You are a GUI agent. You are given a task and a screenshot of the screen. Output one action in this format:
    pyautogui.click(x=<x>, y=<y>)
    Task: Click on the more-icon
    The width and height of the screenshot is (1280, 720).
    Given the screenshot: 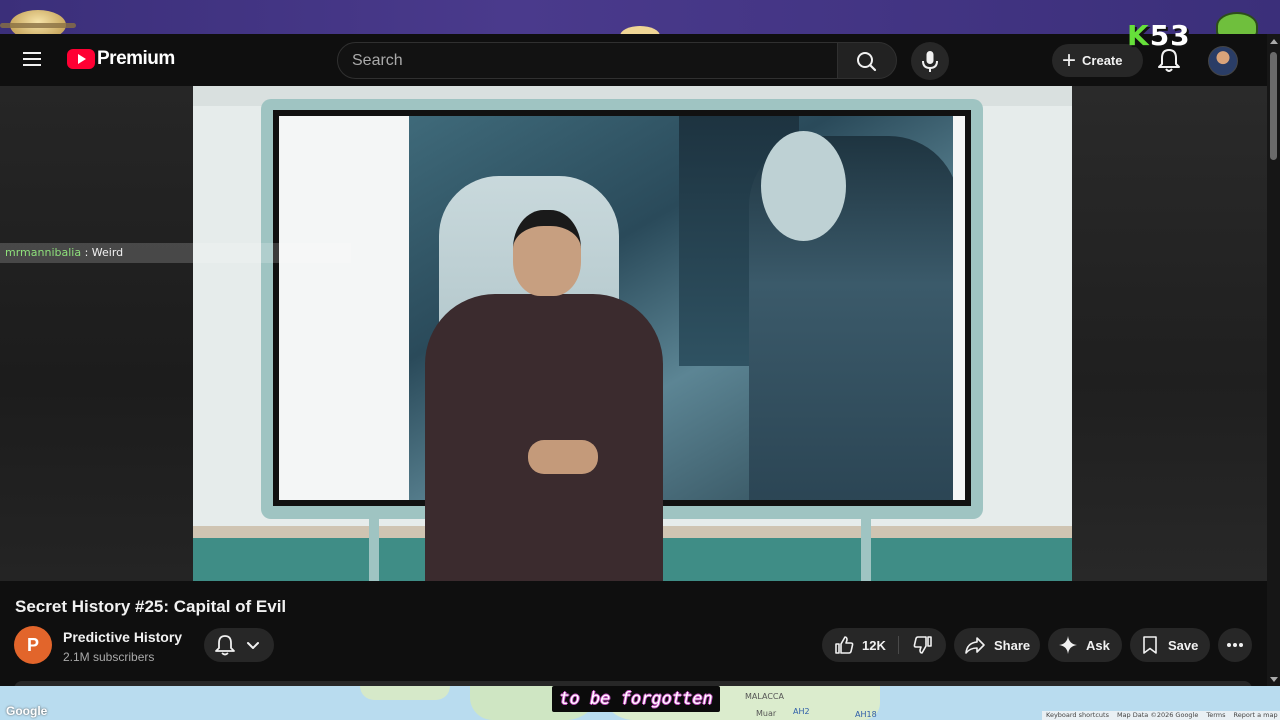 What is the action you would take?
    pyautogui.click(x=1235, y=645)
    